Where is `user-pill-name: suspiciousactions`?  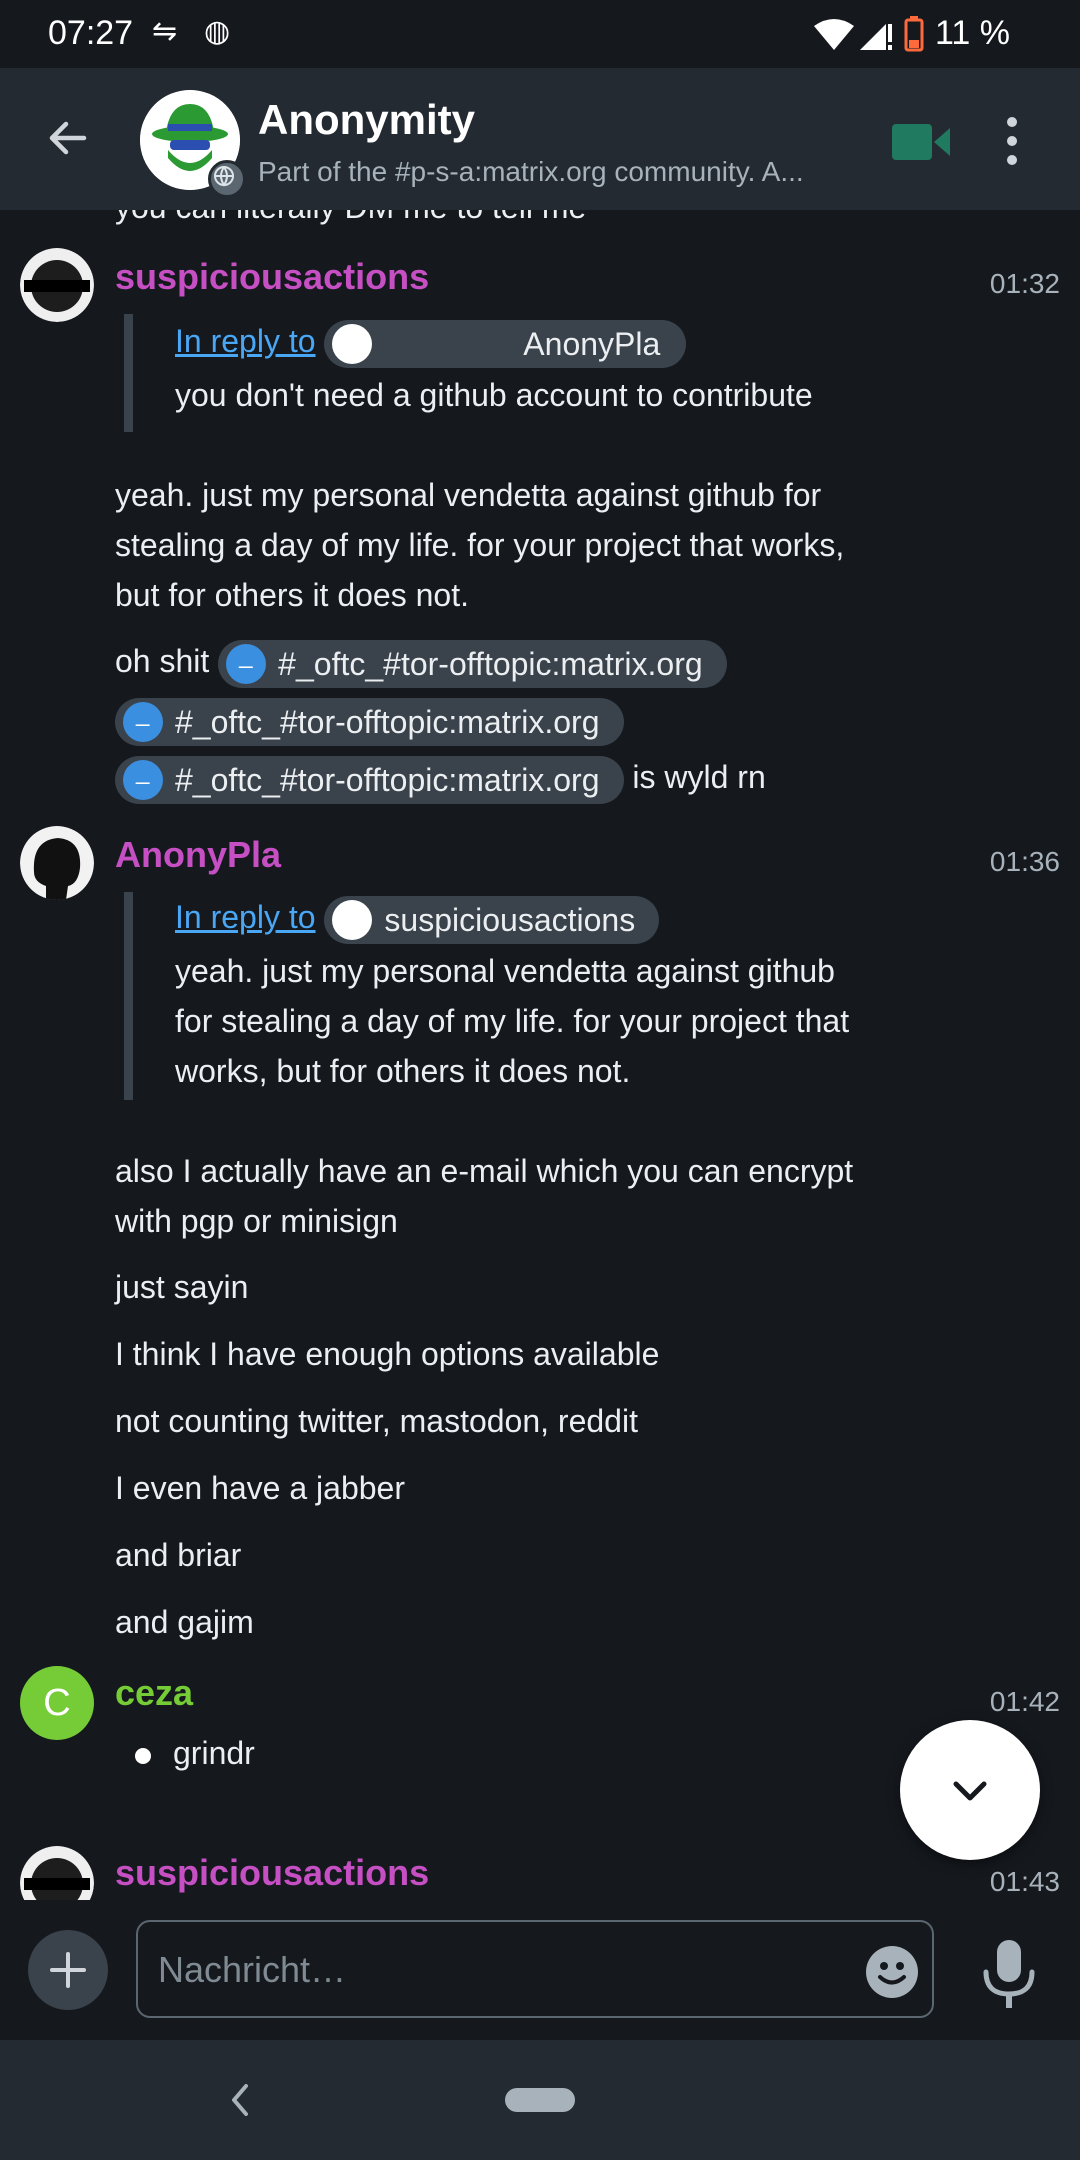 user-pill-name: suspiciousactions is located at coordinates (510, 919).